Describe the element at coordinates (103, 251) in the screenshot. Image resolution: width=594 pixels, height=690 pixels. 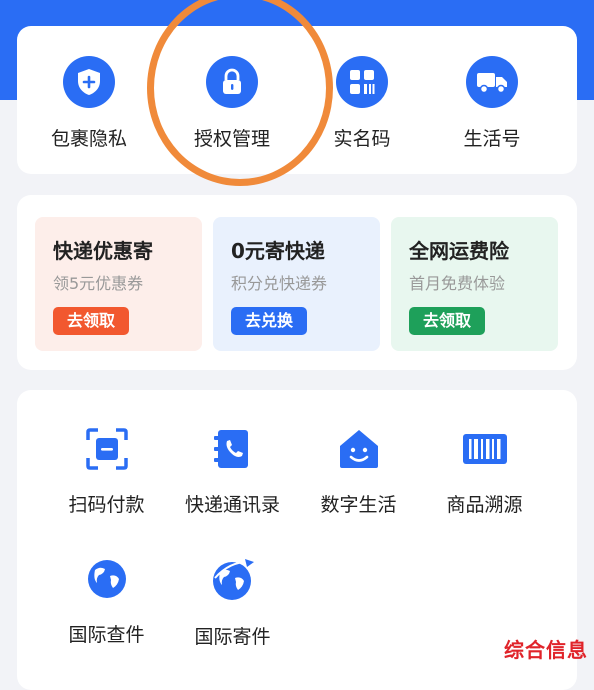
I see `promo-title: 快递优惠寄` at that location.